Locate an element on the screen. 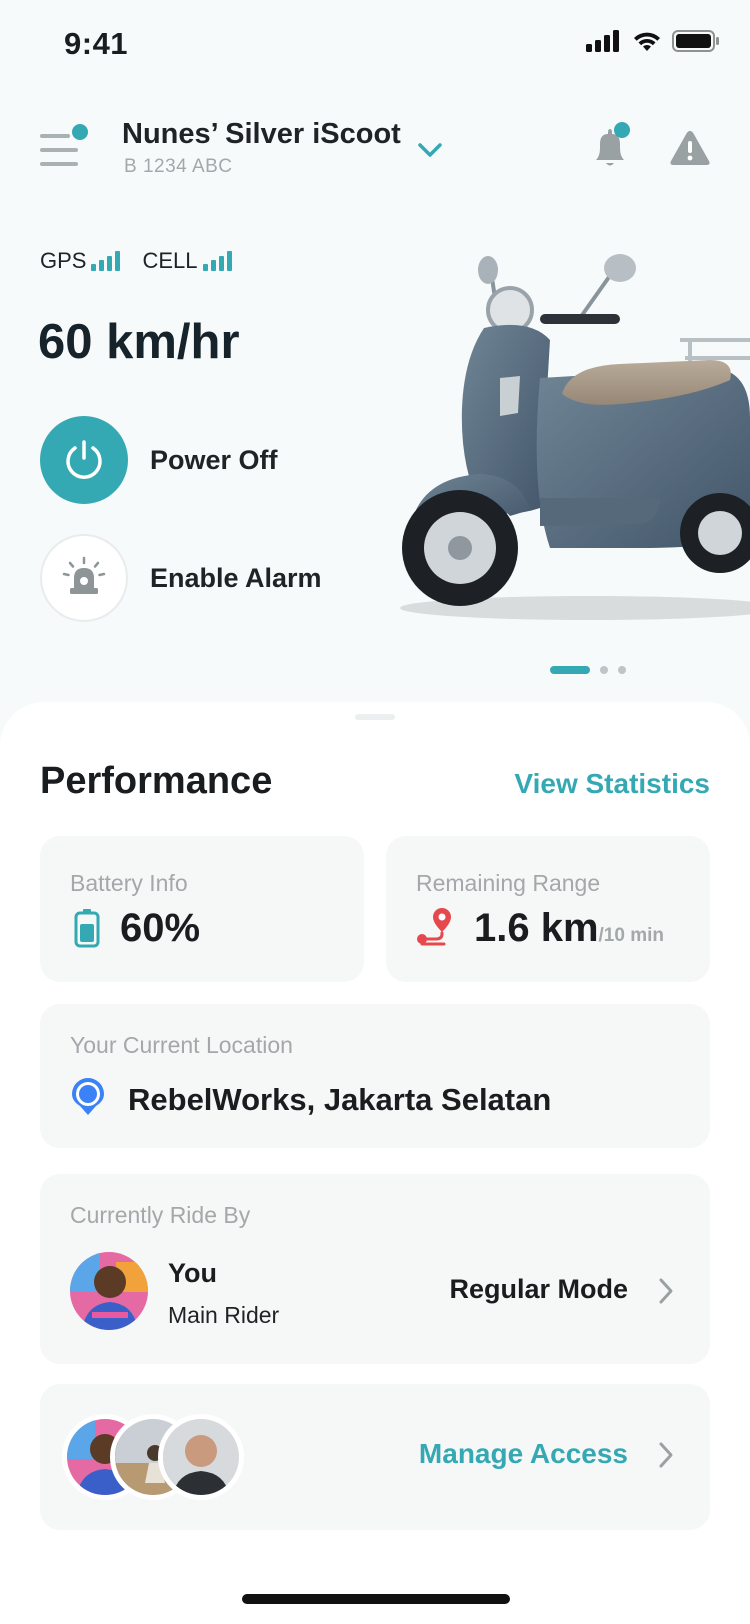 This screenshot has height=1624, width=750. power-button is located at coordinates (84, 460).